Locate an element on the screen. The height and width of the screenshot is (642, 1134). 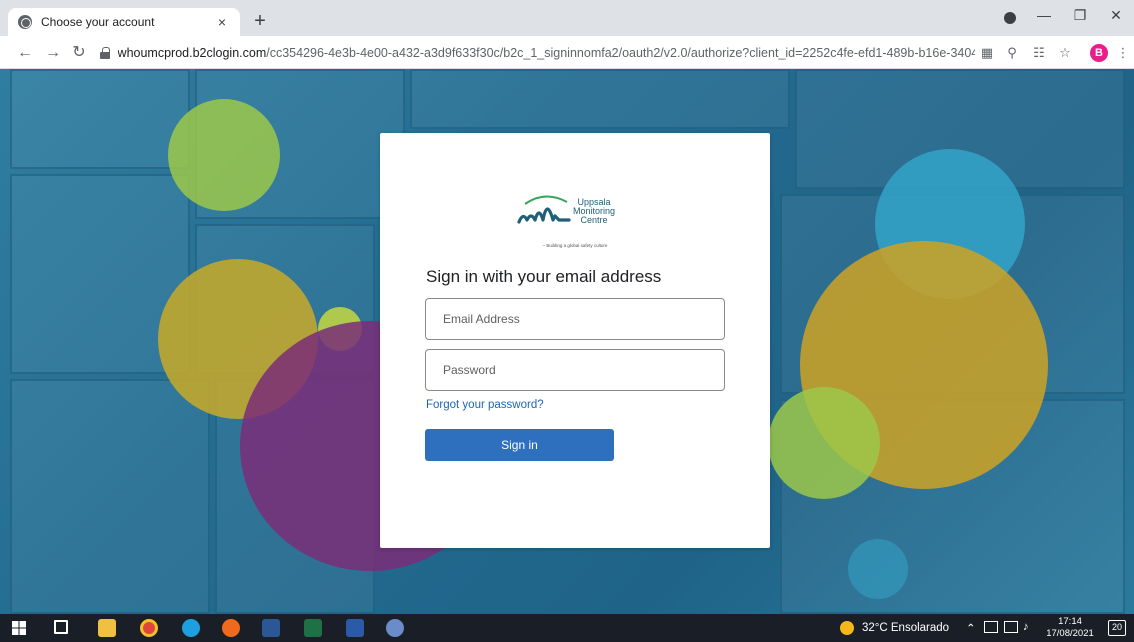
app-icon-paint is located at coordinates (395, 628).